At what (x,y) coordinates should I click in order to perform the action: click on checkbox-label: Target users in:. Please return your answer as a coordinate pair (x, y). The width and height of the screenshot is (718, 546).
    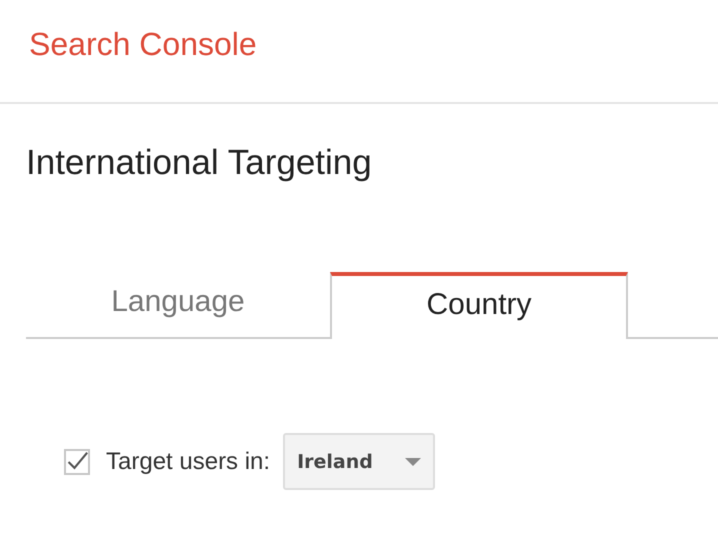
    Looking at the image, I should click on (188, 462).